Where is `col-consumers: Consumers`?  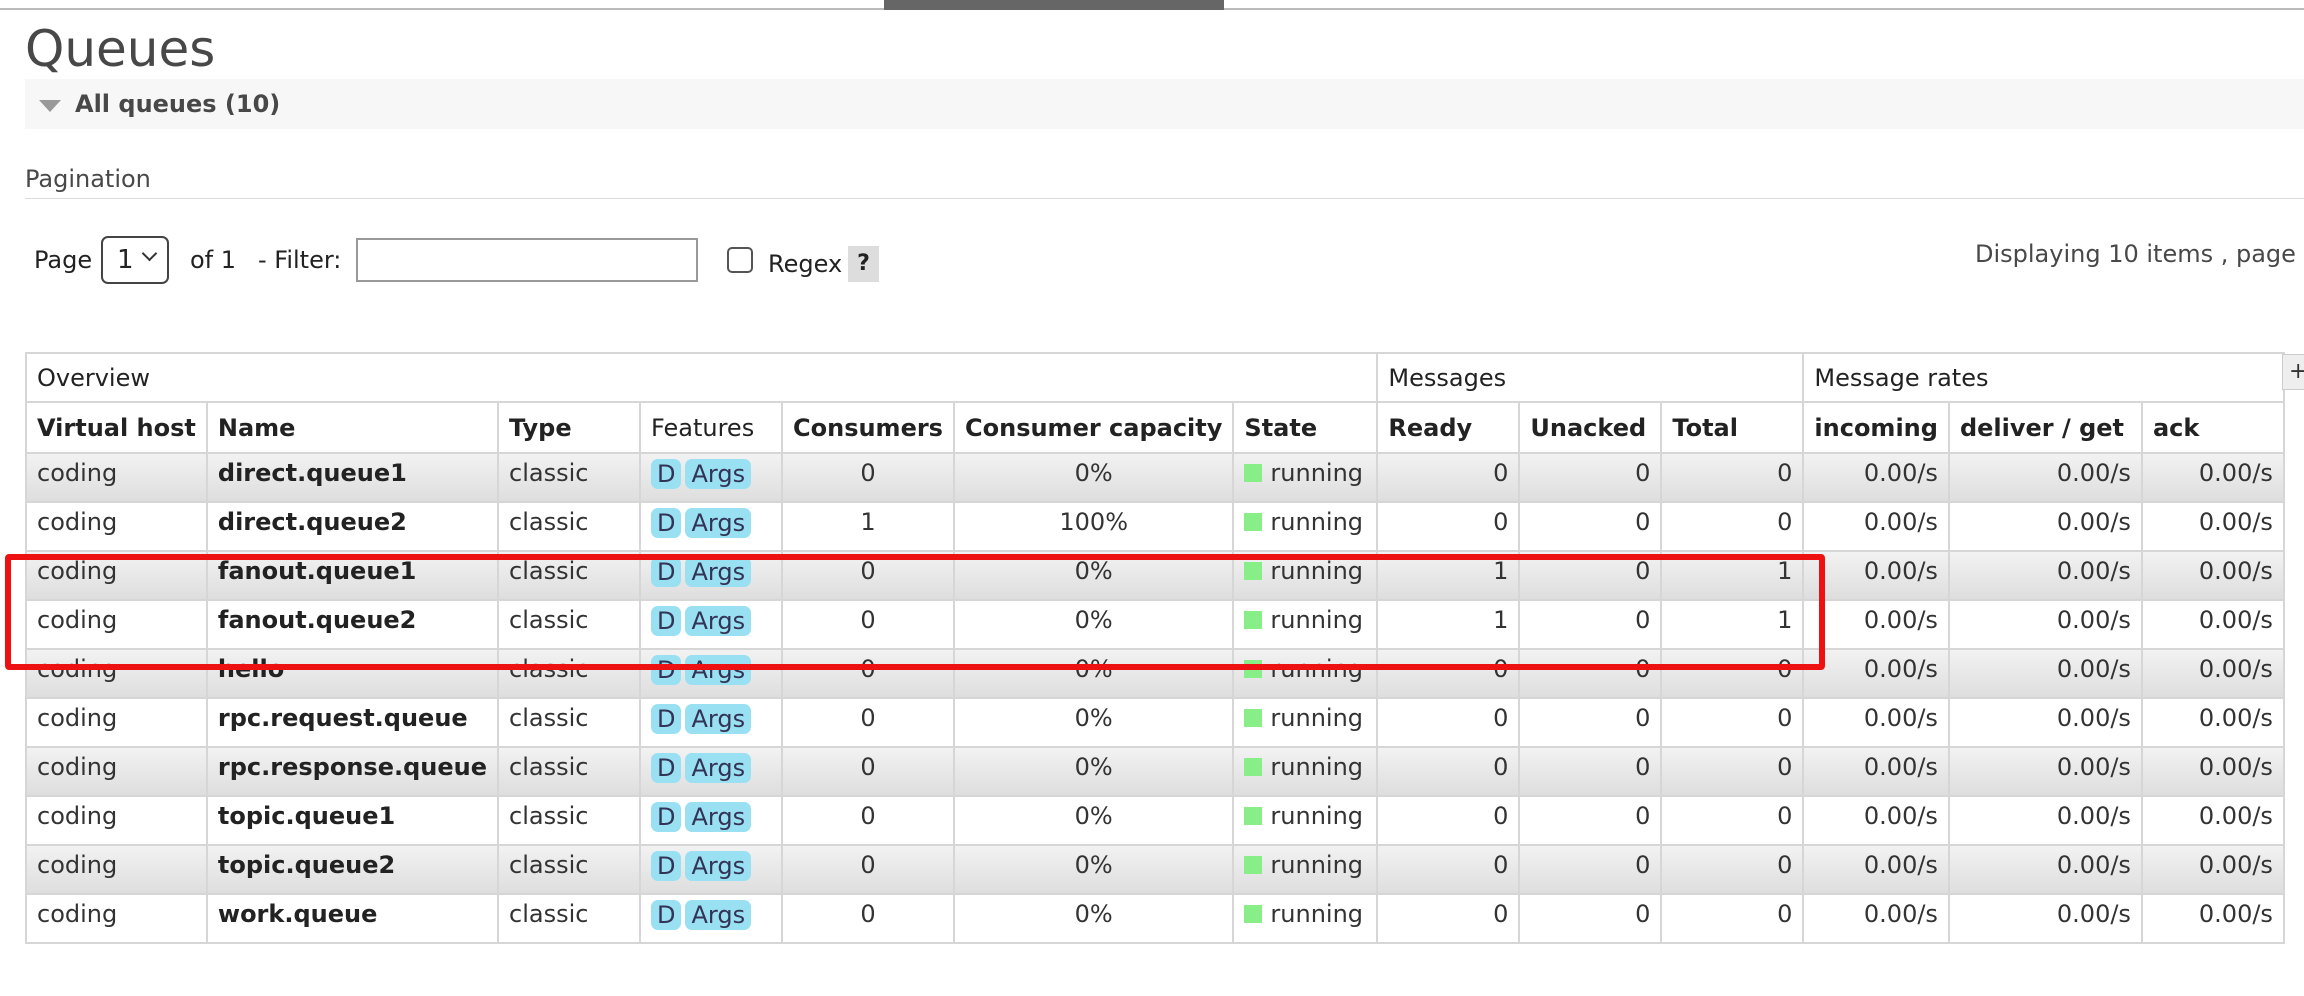
col-consumers: Consumers is located at coordinates (868, 427).